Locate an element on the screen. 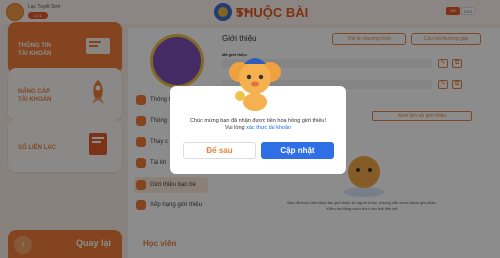  update-button: Cập nhật is located at coordinates (297, 150).